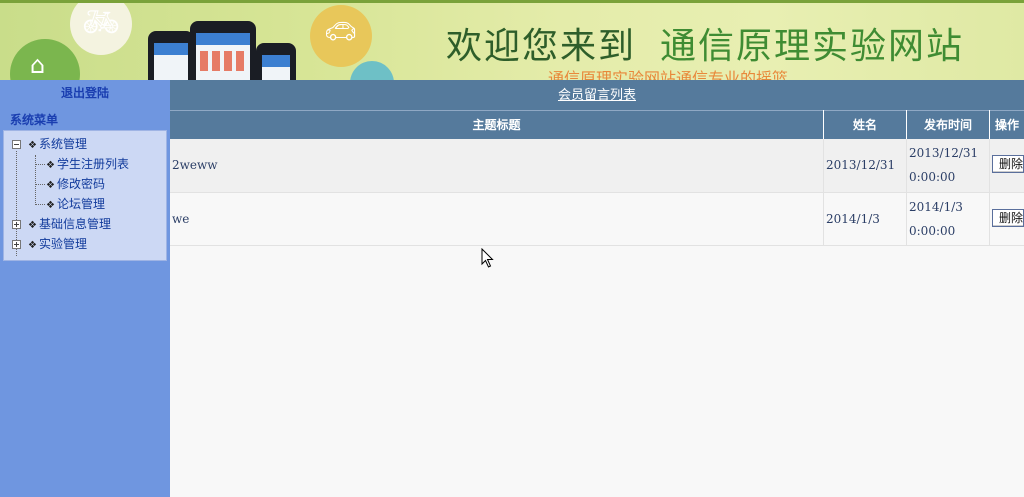 The width and height of the screenshot is (1024, 497). I want to click on cell-time-date: 2014/1/3, so click(936, 207).